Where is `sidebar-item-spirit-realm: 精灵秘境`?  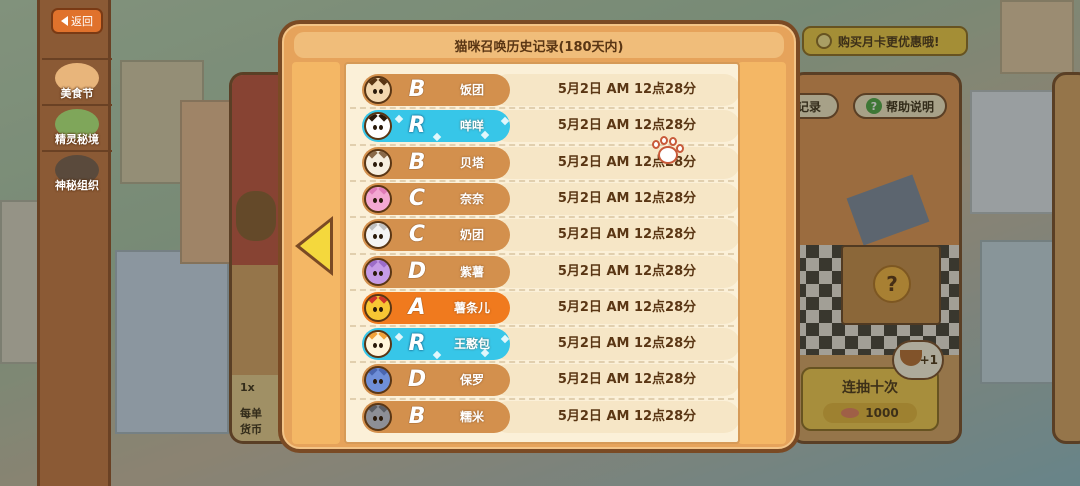 sidebar-item-spirit-realm: 精灵秘境 is located at coordinates (77, 127).